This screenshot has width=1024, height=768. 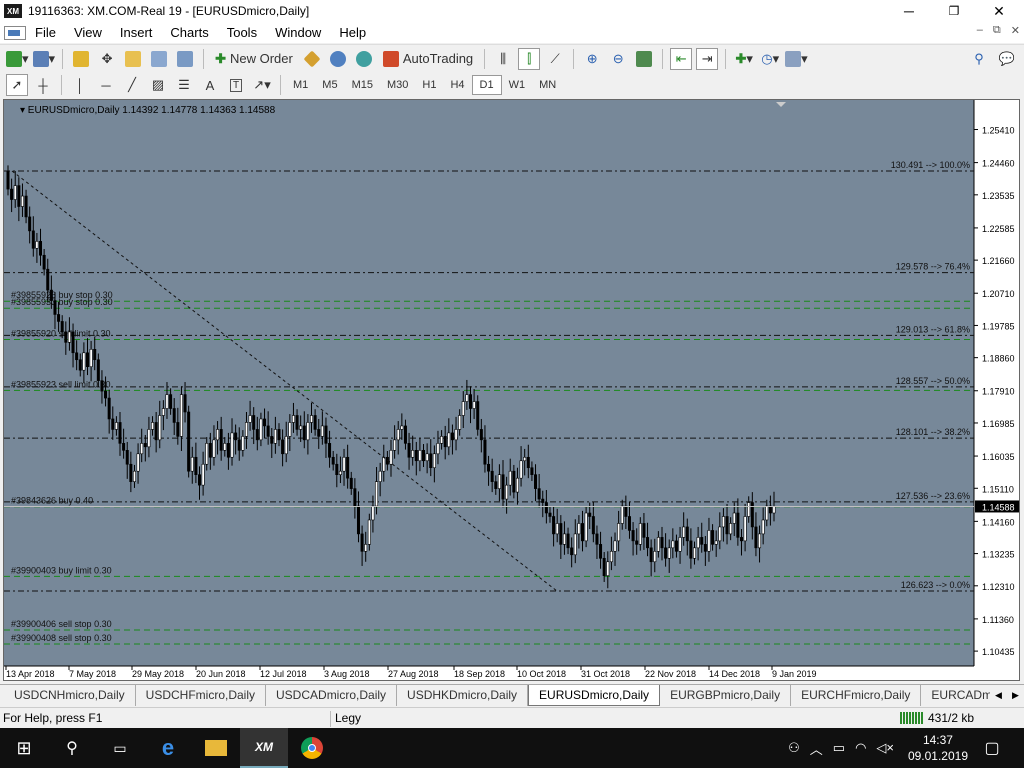 What do you see at coordinates (216, 748) in the screenshot?
I see `file-explorer-button` at bounding box center [216, 748].